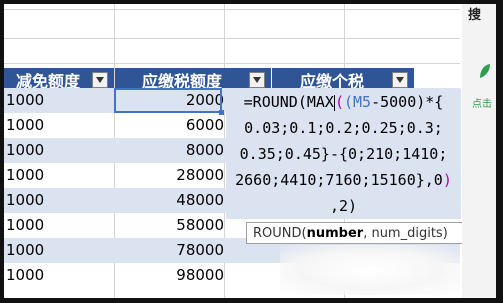 The height and width of the screenshot is (303, 503). Describe the element at coordinates (343, 206) in the screenshot. I see `formula-line: ,2)` at that location.